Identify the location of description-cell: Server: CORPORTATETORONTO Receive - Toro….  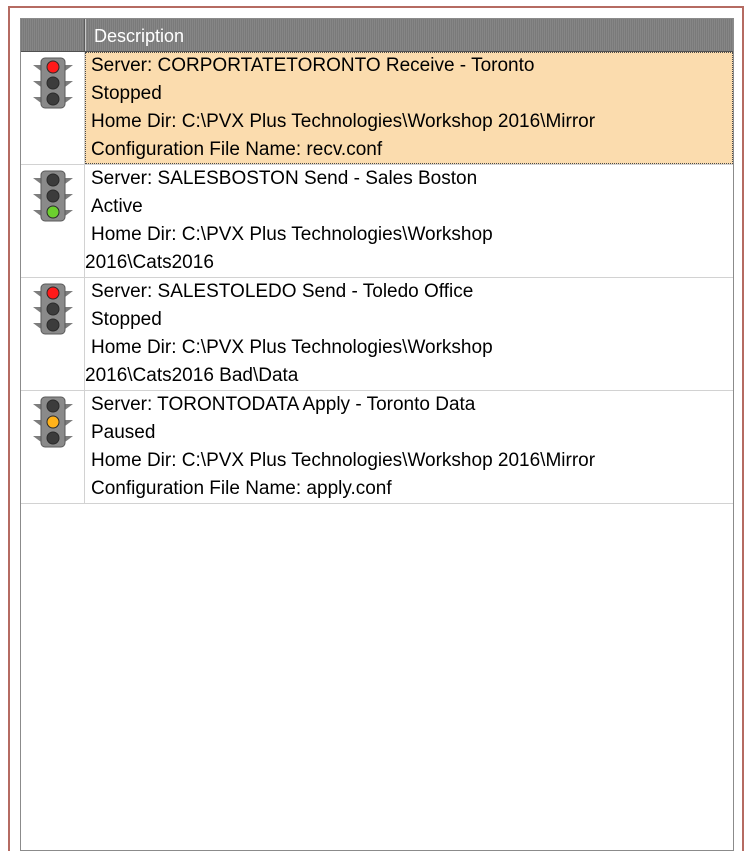
(409, 108).